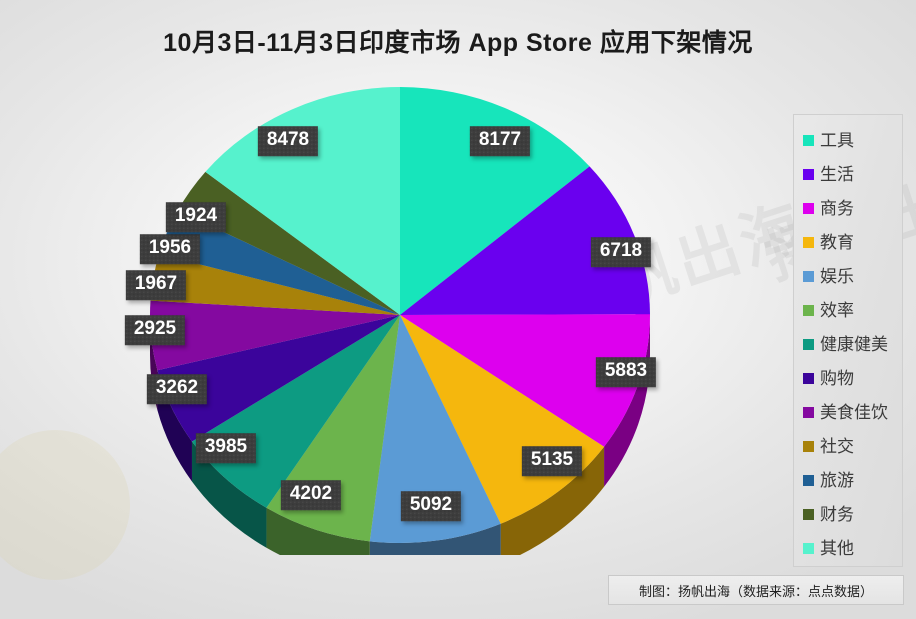  Describe the element at coordinates (837, 378) in the screenshot. I see `legend-item-label: 购物` at that location.